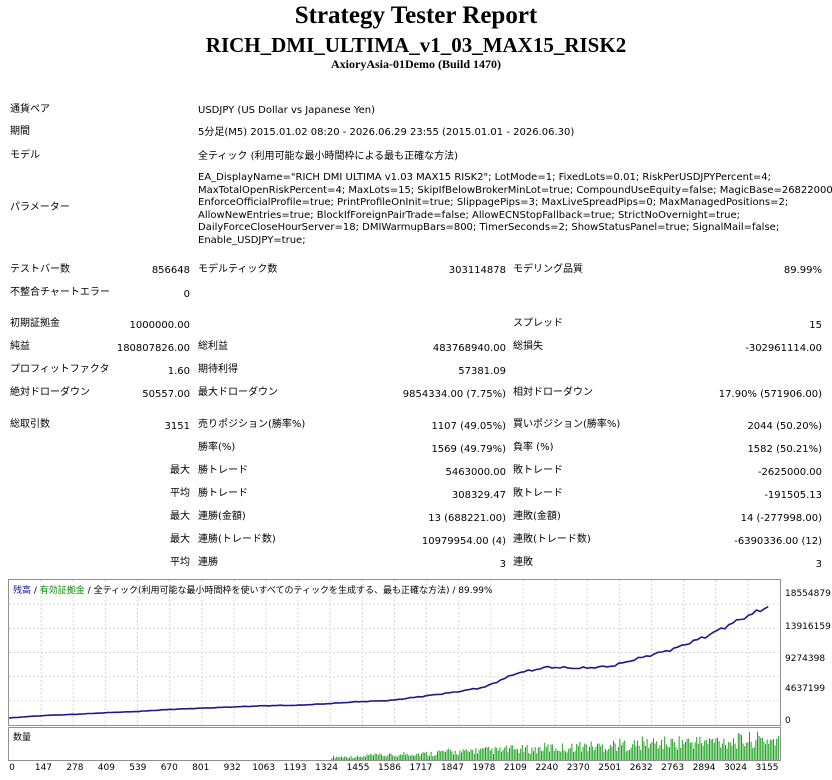  I want to click on y-tick-label: 4637199, so click(805, 689).